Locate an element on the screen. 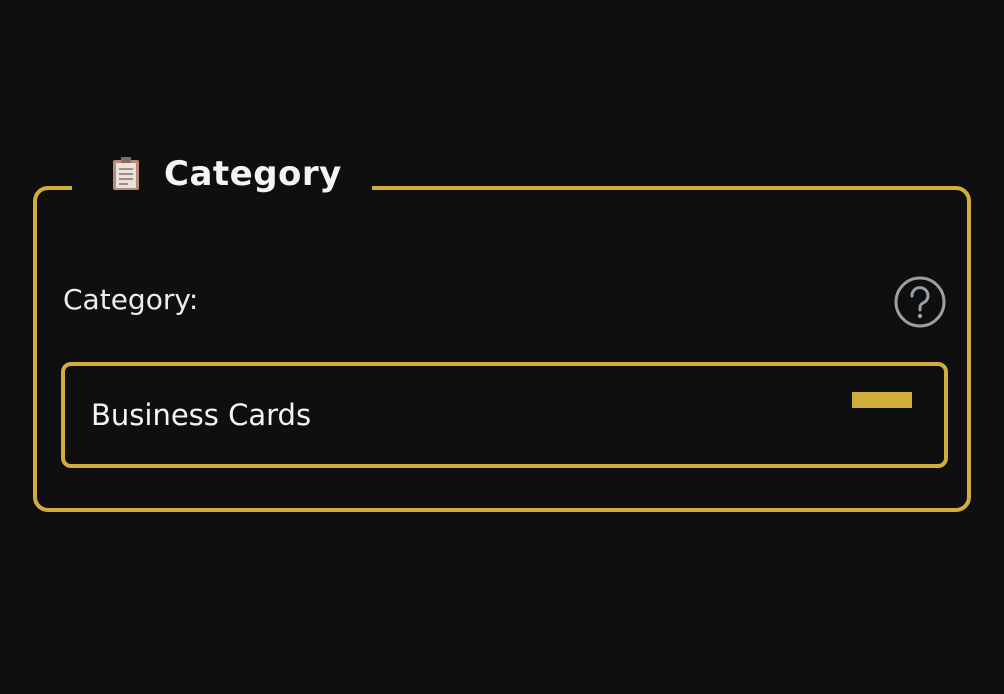  question-circle-icon is located at coordinates (920, 302).